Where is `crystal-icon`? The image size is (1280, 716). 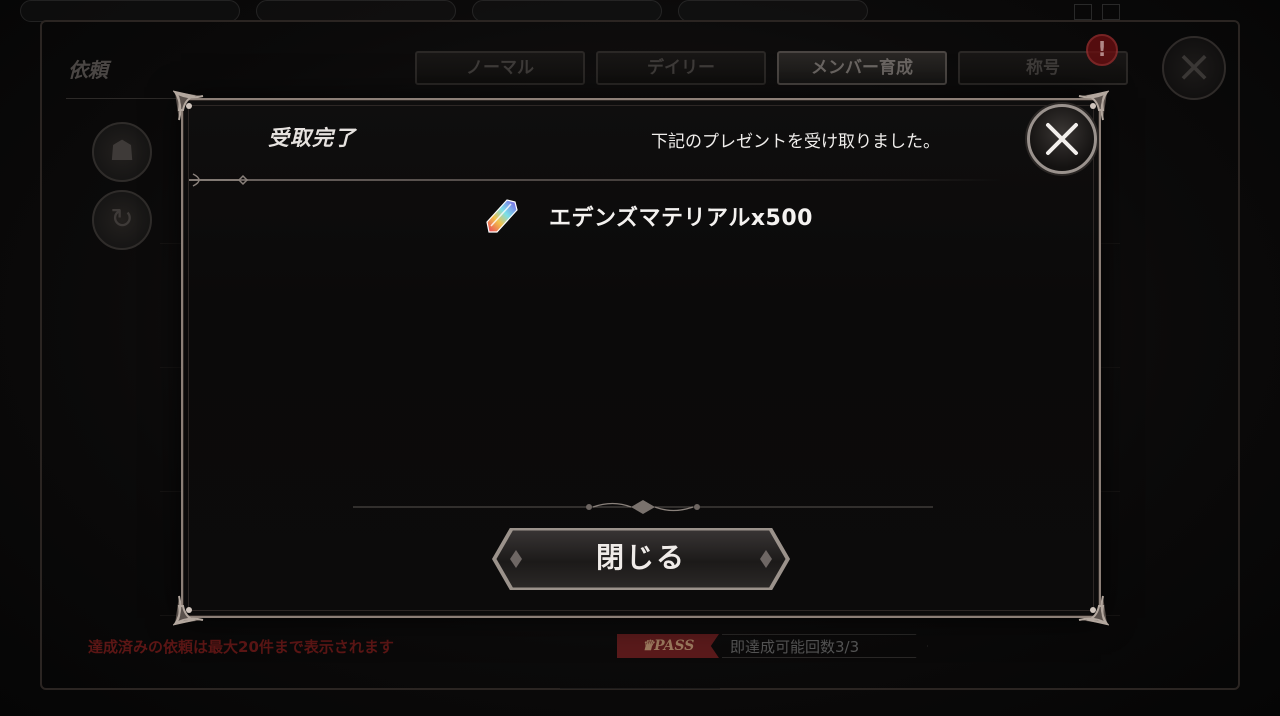
crystal-icon is located at coordinates (502, 216).